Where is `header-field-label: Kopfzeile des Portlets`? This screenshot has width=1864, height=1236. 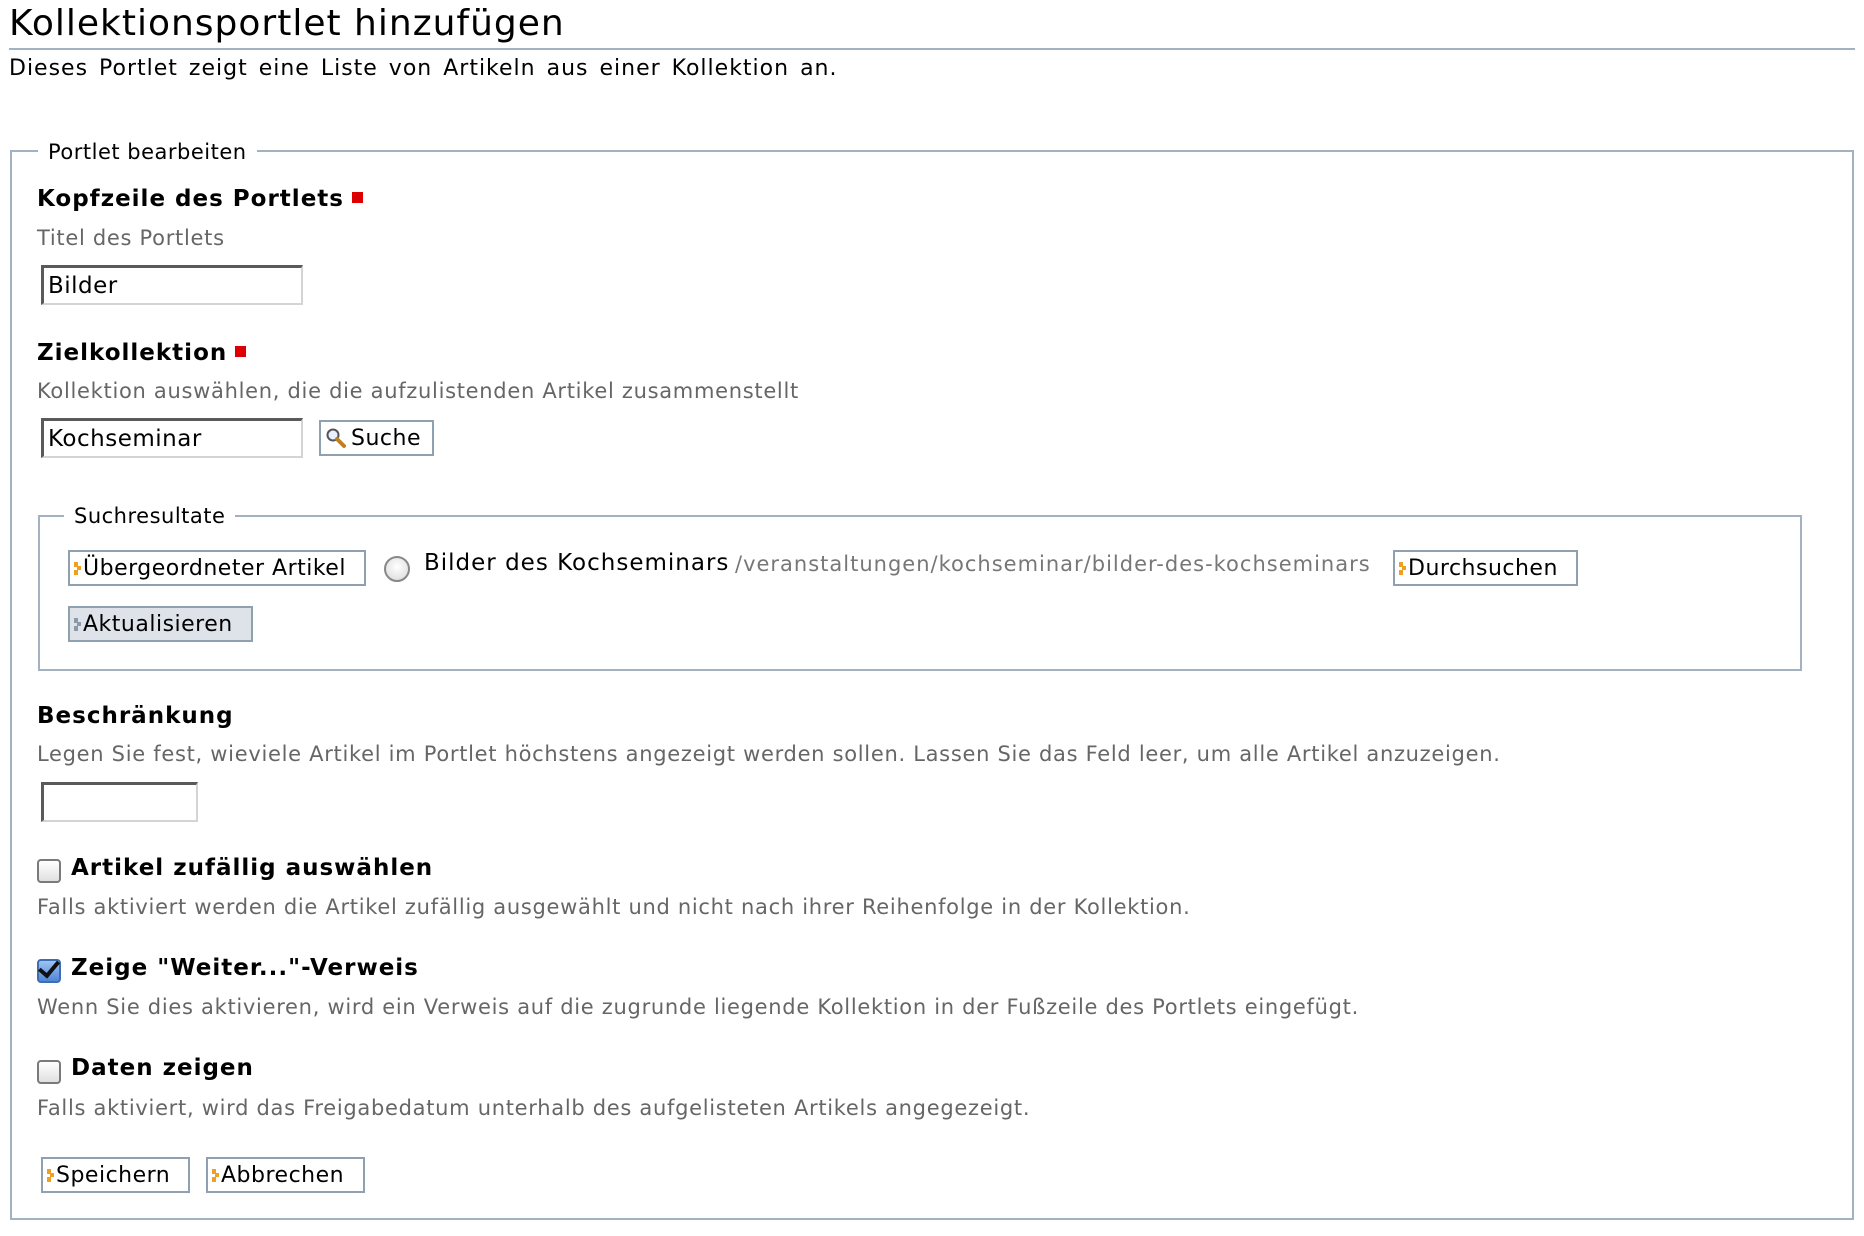
header-field-label: Kopfzeile des Portlets is located at coordinates (200, 199).